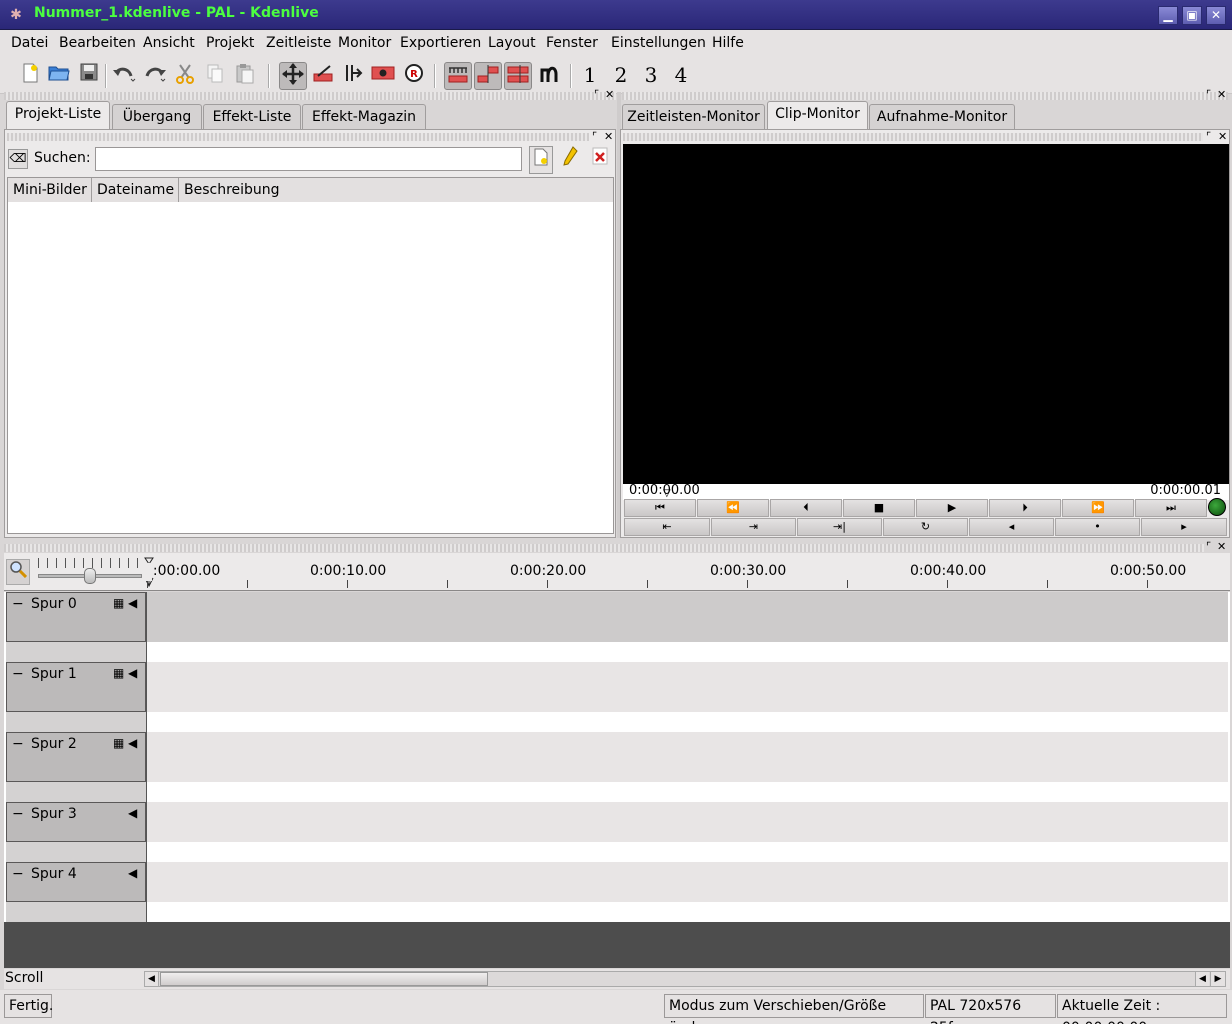 This screenshot has height=1024, width=1232. Describe the element at coordinates (414, 76) in the screenshot. I see `record-icon: R` at that location.